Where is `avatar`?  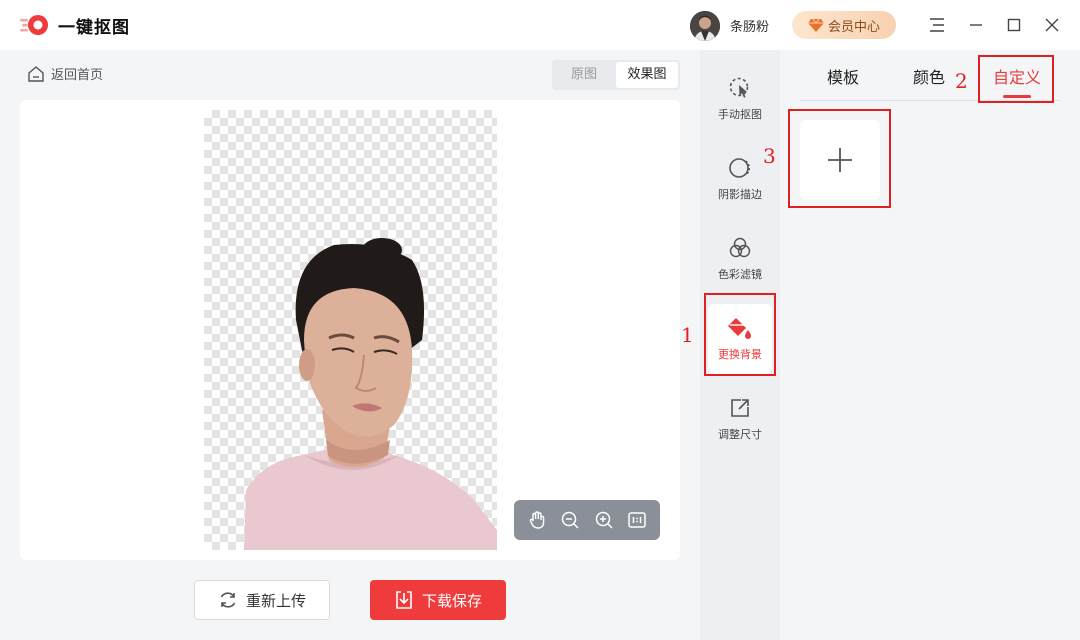
avatar is located at coordinates (705, 26).